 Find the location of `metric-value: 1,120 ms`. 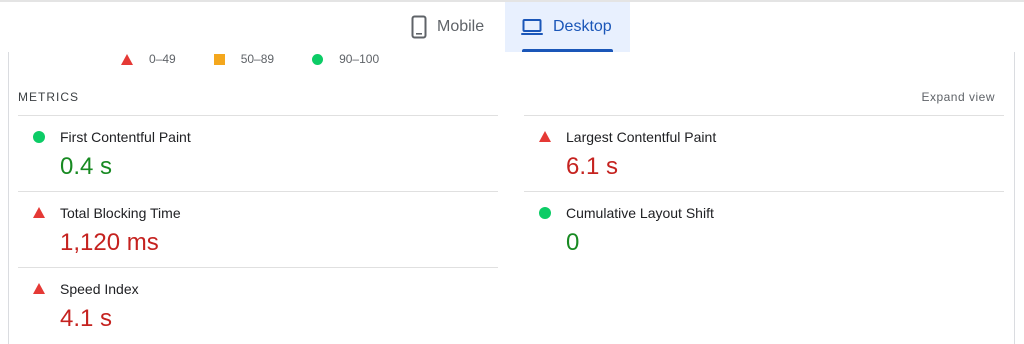

metric-value: 1,120 ms is located at coordinates (109, 242).